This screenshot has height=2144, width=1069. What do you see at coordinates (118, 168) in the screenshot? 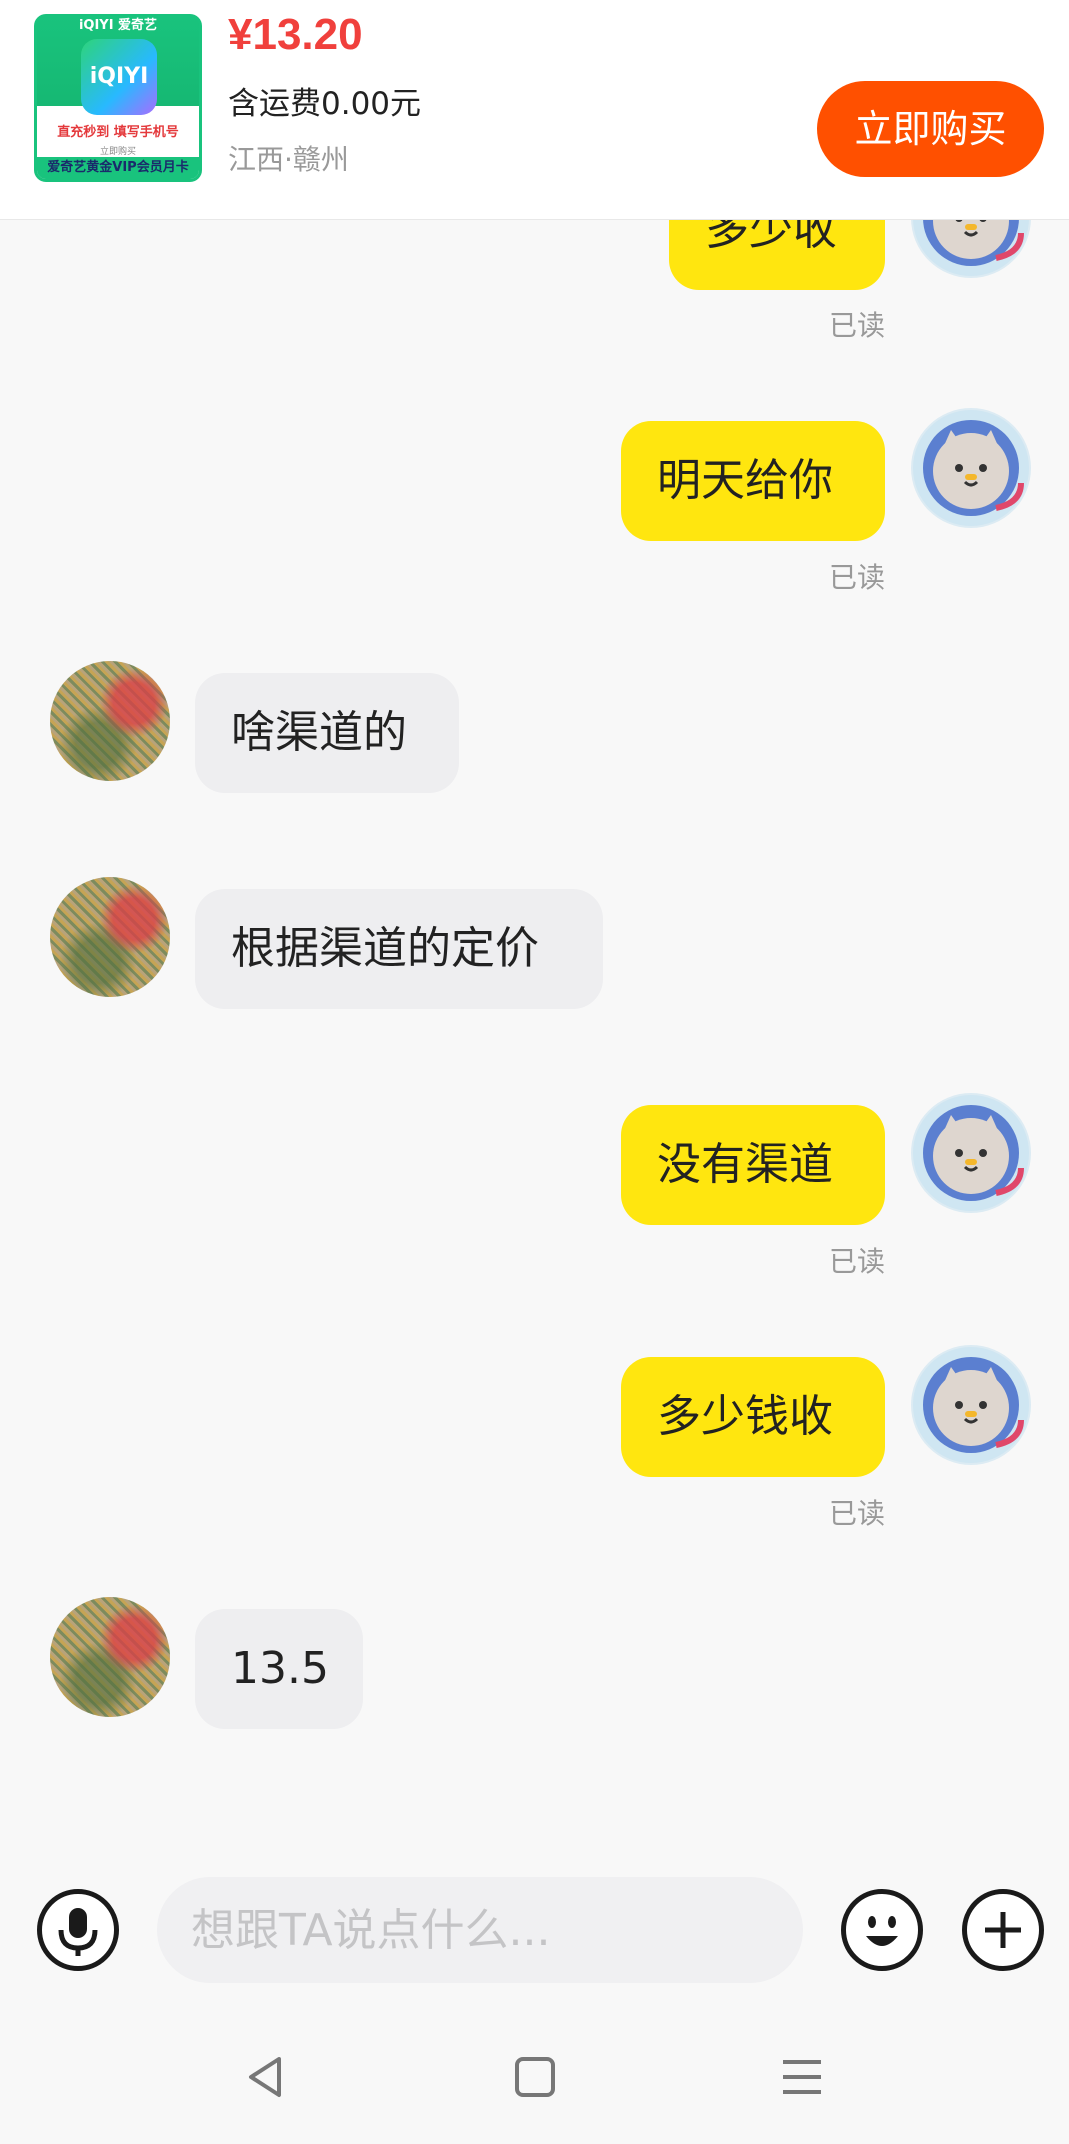
I see `thumbnail-product-name: 爱奇艺黄金VIP会员月卡` at bounding box center [118, 168].